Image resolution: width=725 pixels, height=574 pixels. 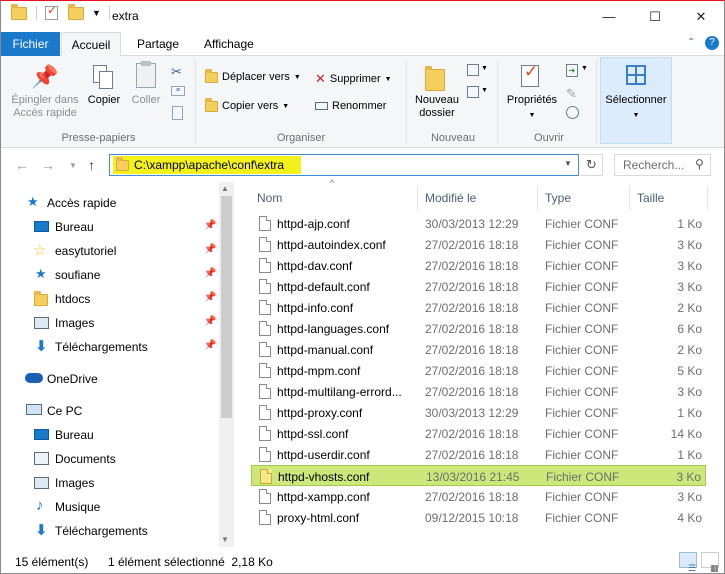 What do you see at coordinates (472, 392) in the screenshot?
I see `file-date: 27/02/2016 18:18` at bounding box center [472, 392].